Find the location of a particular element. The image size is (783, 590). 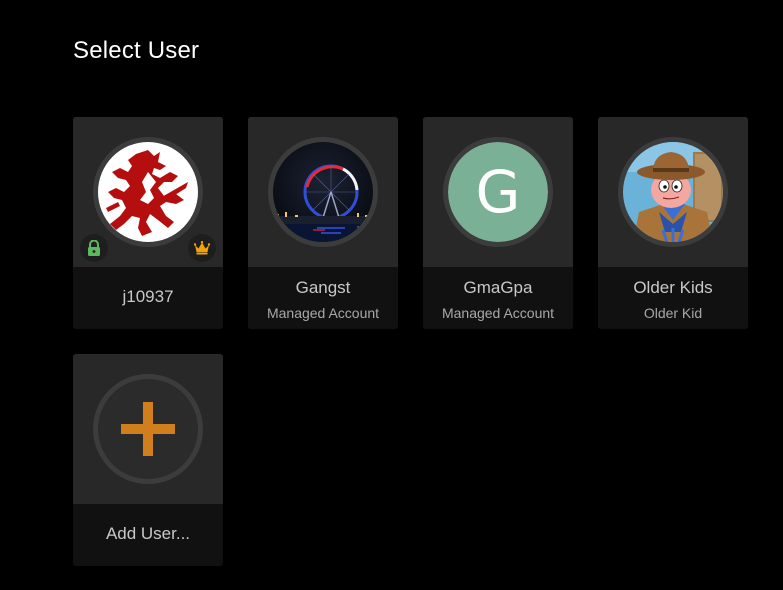

avatar-letter-text: G is located at coordinates (498, 192).